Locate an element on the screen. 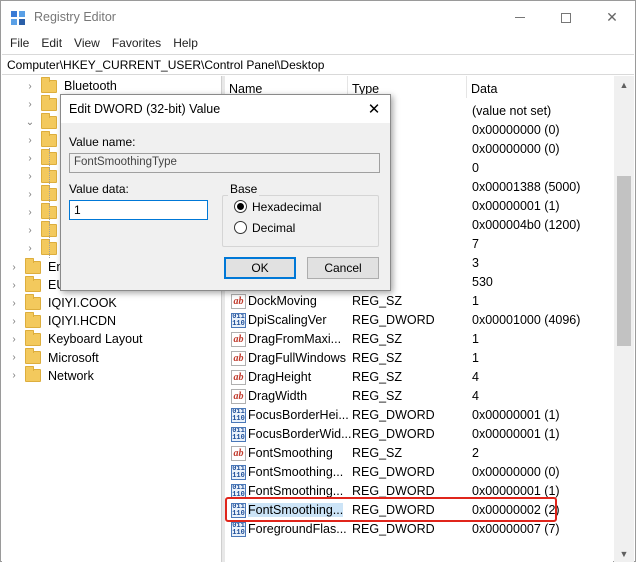 The image size is (636, 562). decimal-radio is located at coordinates (240, 227).